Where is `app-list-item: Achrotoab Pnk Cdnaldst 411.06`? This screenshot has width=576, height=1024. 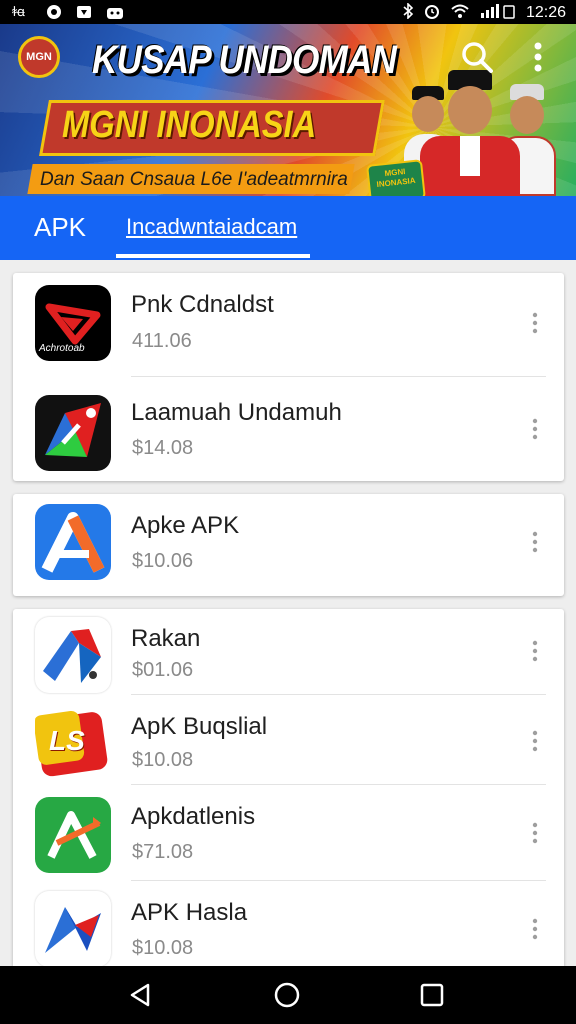 app-list-item: Achrotoab Pnk Cdnaldst 411.06 is located at coordinates (288, 325).